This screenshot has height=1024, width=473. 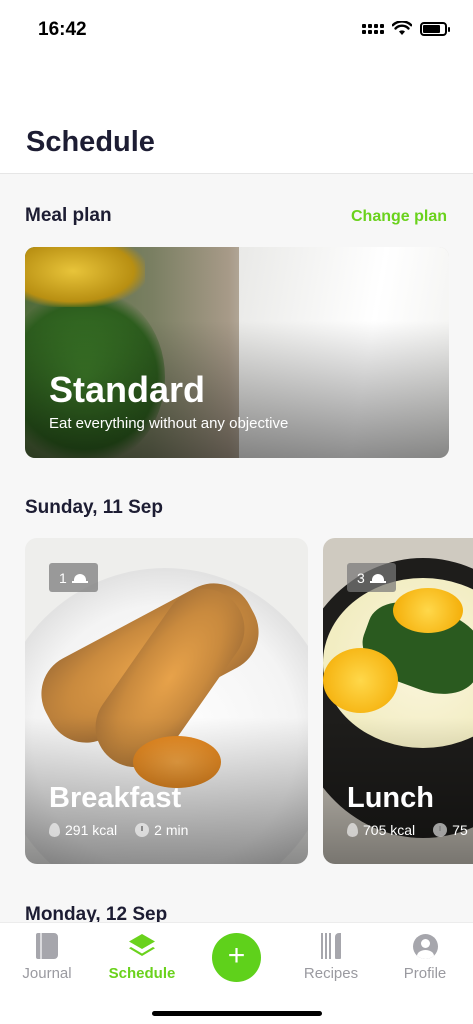 I want to click on day-title-sunday: Sunday, 11 Sep, so click(x=94, y=507).